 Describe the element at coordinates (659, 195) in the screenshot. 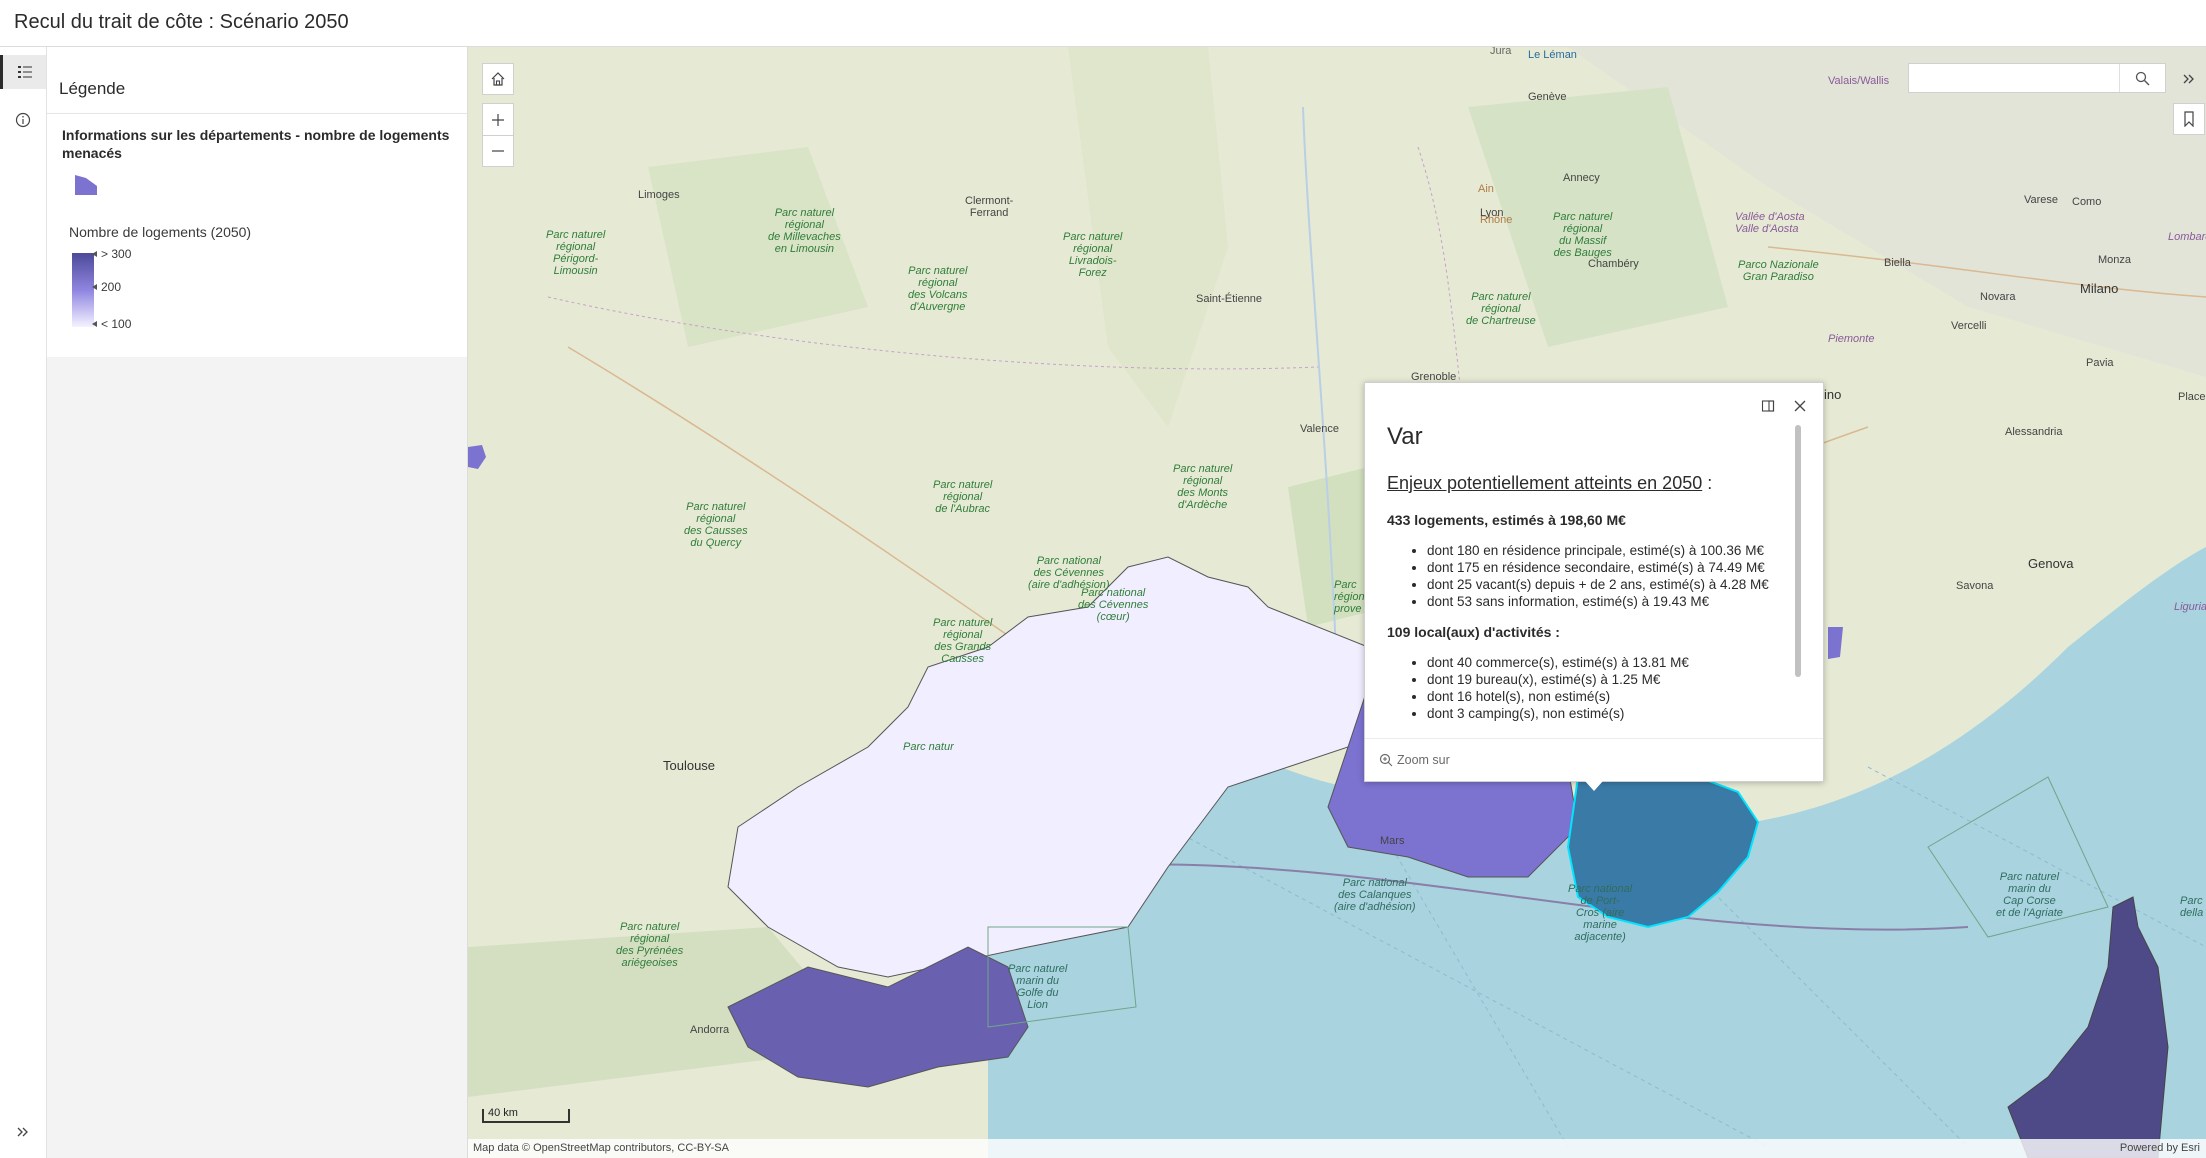

I see `city-label: Limoges` at that location.